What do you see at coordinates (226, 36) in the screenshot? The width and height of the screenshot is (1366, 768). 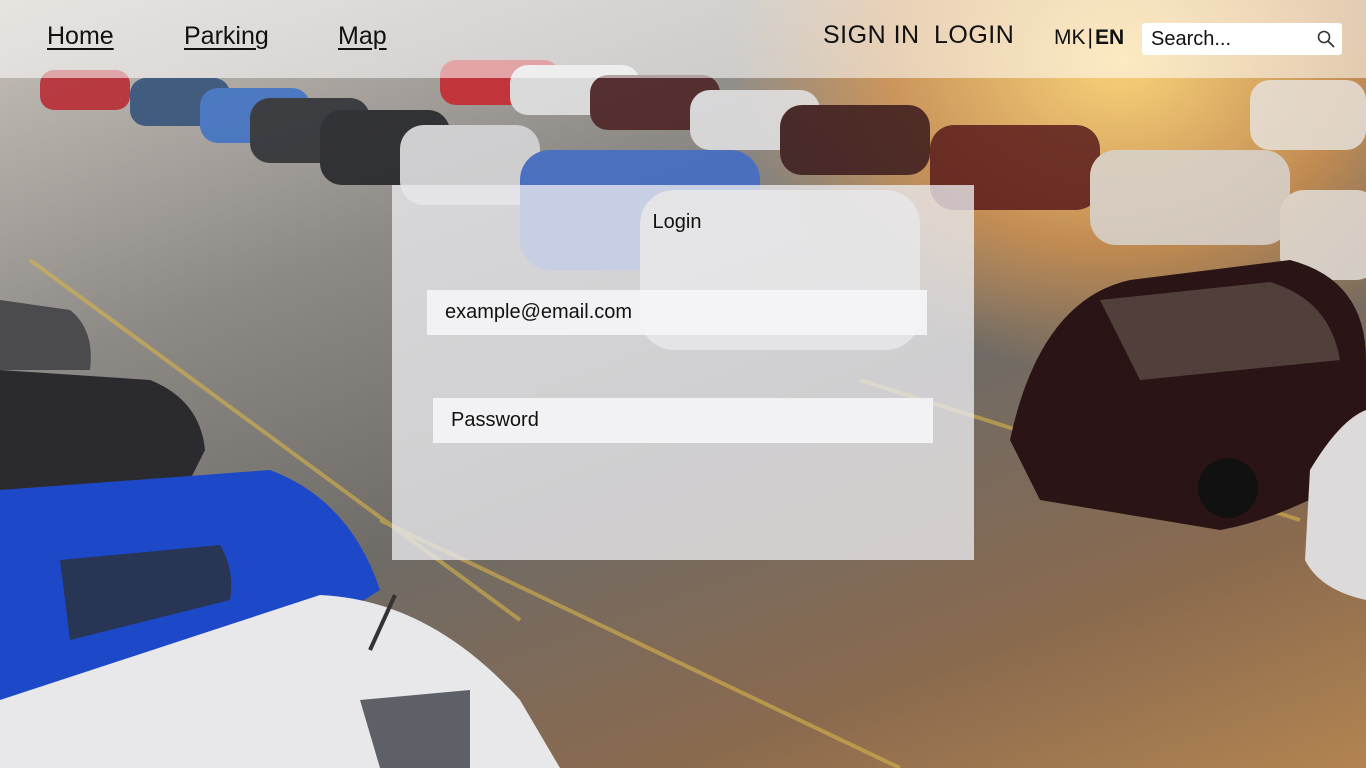 I see `nav-link-parking: Parking` at bounding box center [226, 36].